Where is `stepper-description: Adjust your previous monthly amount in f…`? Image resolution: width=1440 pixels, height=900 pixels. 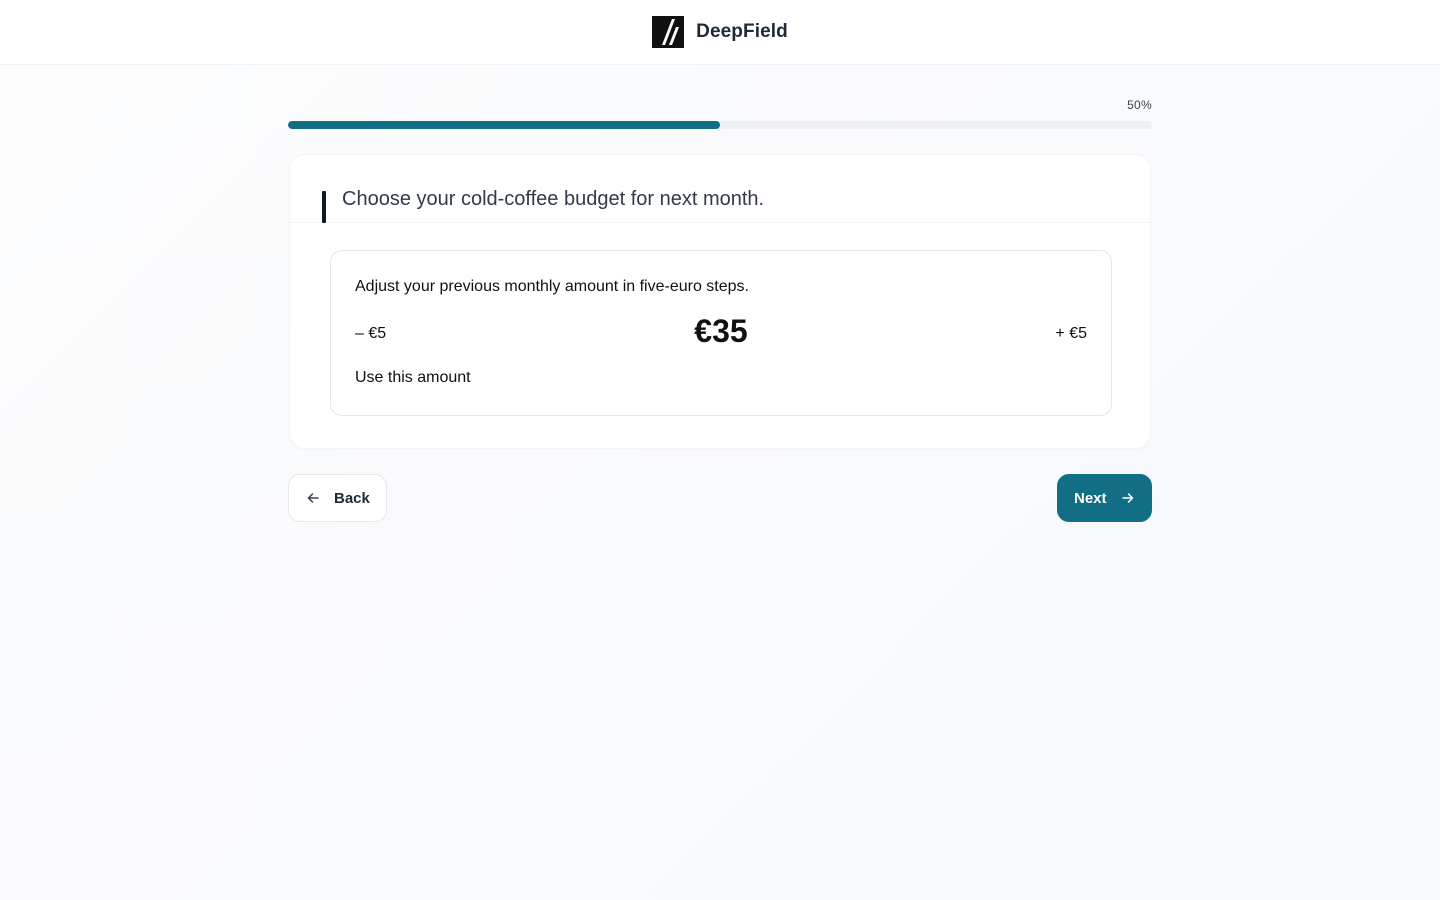
stepper-description: Adjust your previous monthly amount in f… is located at coordinates (552, 286).